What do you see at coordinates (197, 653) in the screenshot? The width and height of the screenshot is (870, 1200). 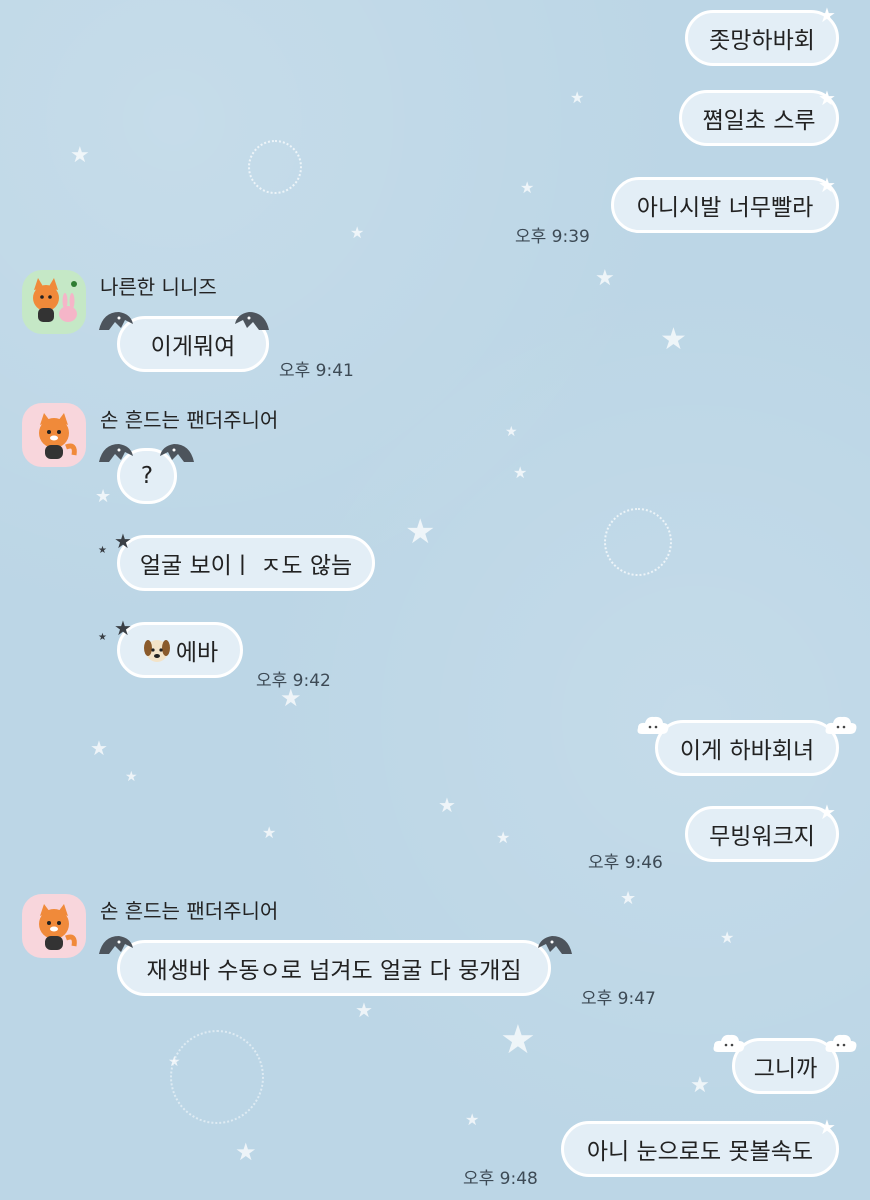 I see `message-text: 에바` at bounding box center [197, 653].